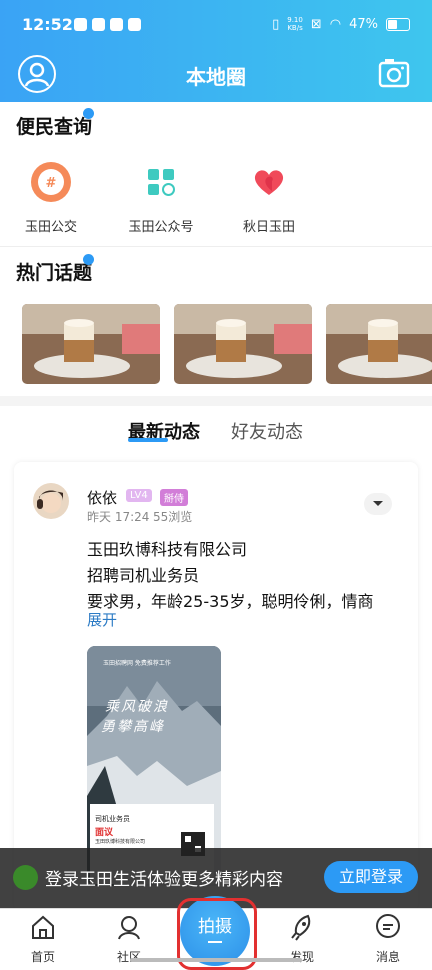  I want to click on image-calligraphy-2: 勇攀高峰, so click(133, 727).